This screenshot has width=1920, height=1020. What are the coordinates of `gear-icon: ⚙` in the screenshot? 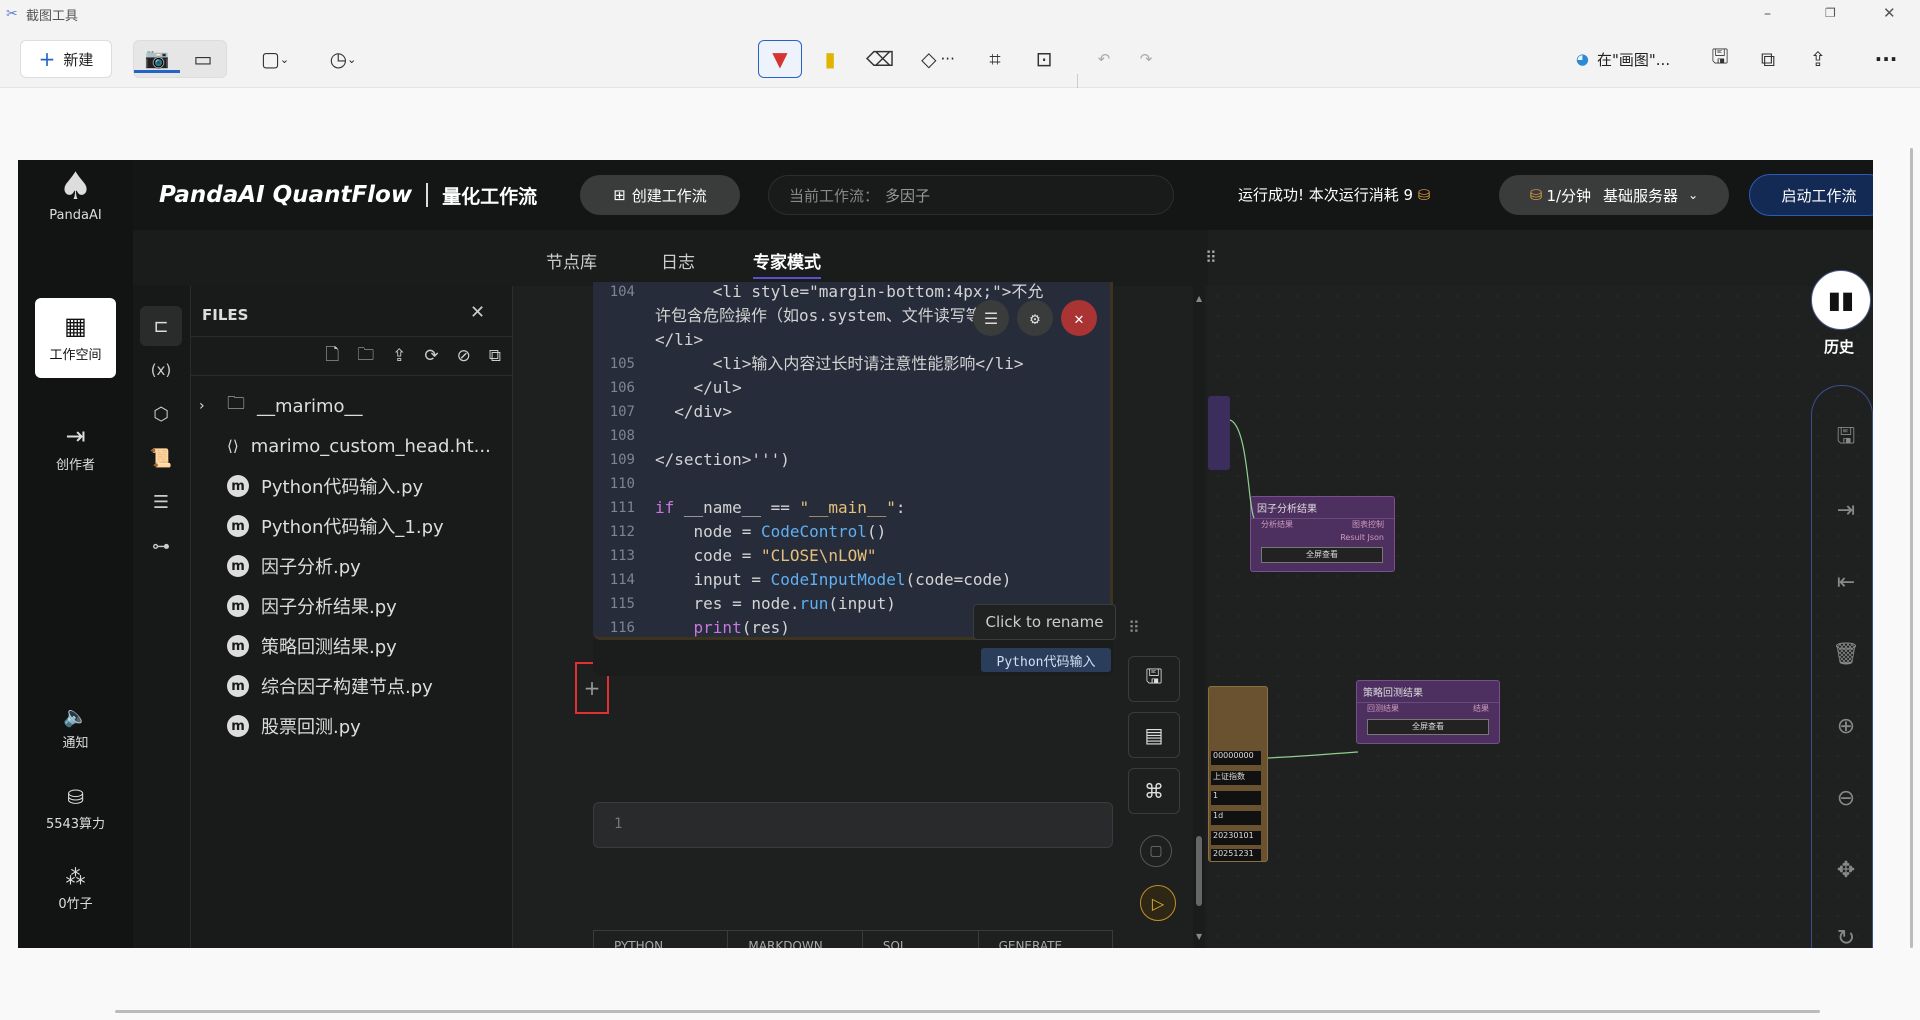 It's located at (1035, 318).